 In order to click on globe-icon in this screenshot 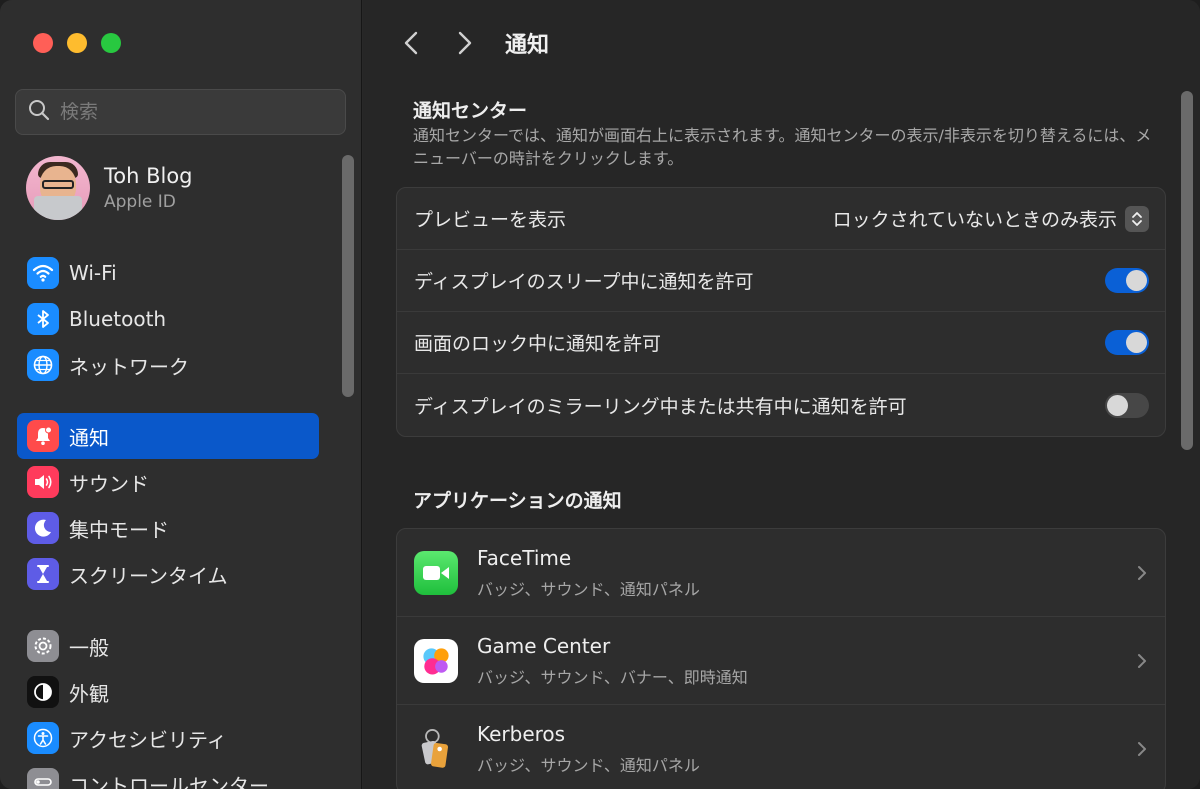, I will do `click(43, 365)`.